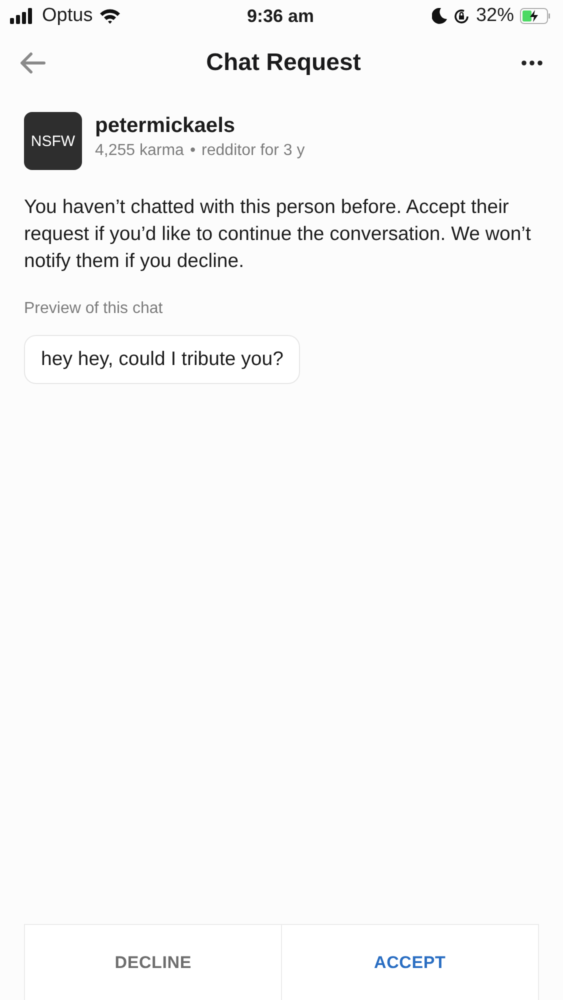  I want to click on carrier-name: Optus, so click(67, 16).